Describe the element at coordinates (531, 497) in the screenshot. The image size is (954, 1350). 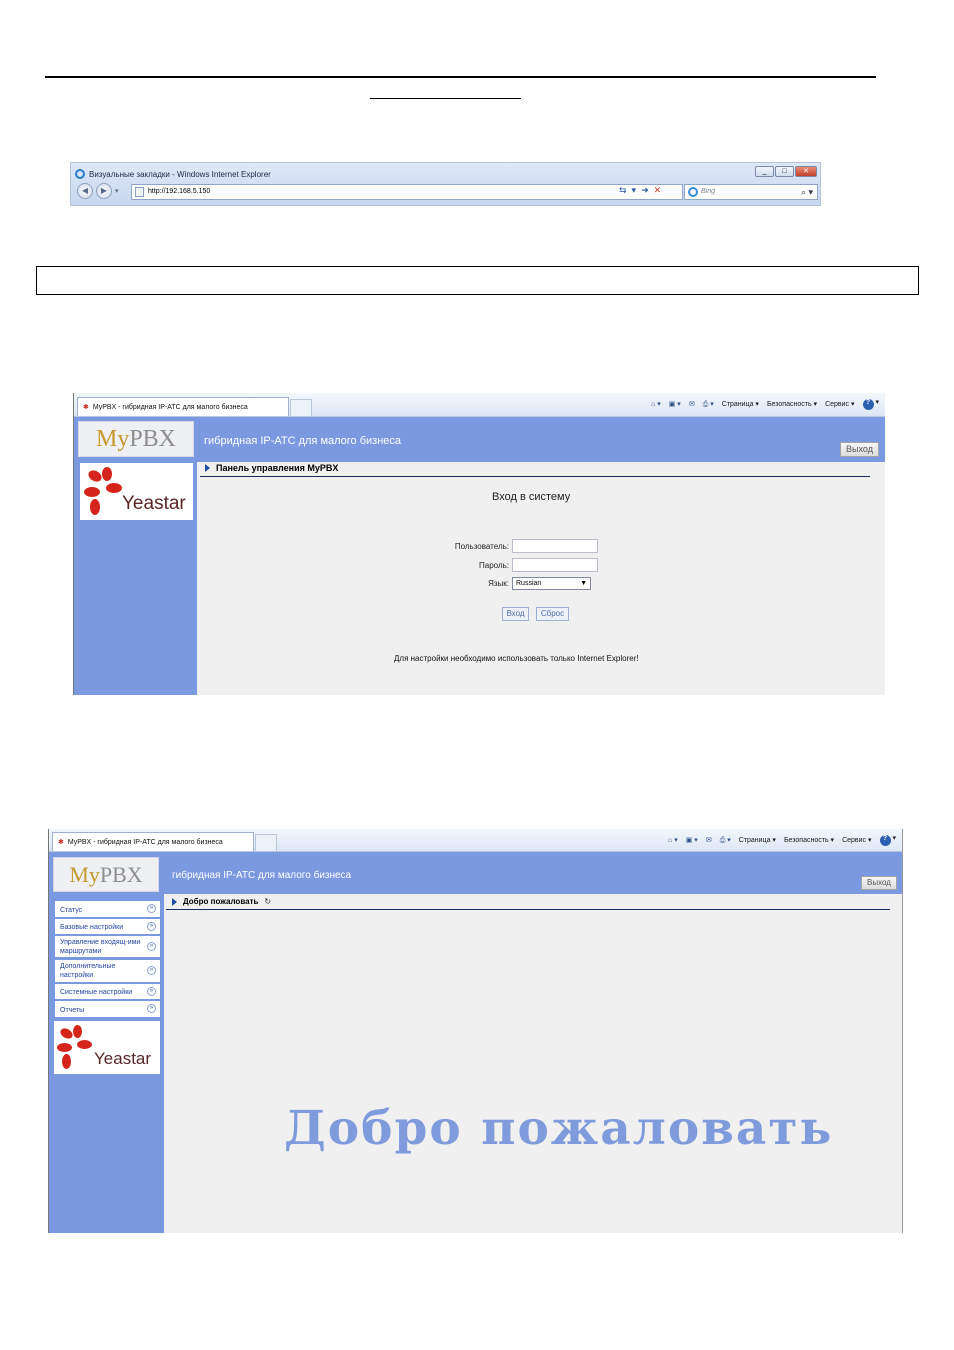
I see `login-title: Вход в систему` at that location.